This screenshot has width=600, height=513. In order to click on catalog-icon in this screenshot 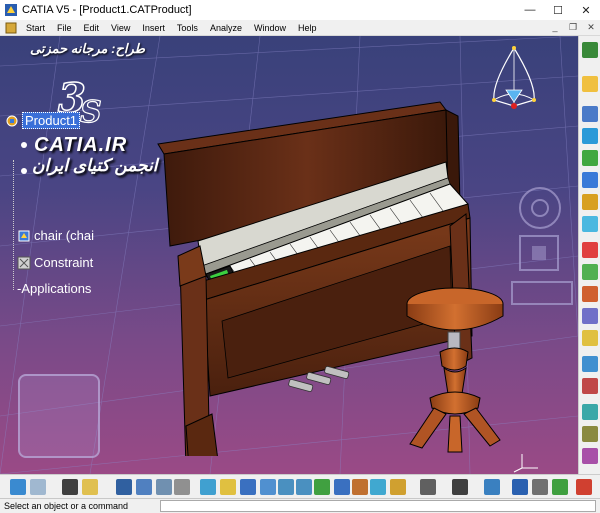, I will do `click(182, 487)`.